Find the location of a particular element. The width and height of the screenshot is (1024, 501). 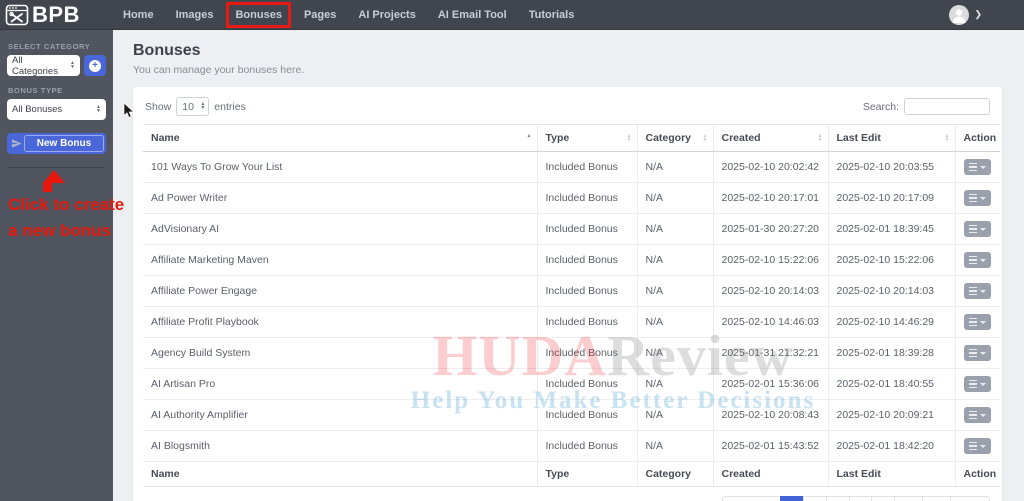

bonus-type-select-value: All Bonuses is located at coordinates (37, 109).